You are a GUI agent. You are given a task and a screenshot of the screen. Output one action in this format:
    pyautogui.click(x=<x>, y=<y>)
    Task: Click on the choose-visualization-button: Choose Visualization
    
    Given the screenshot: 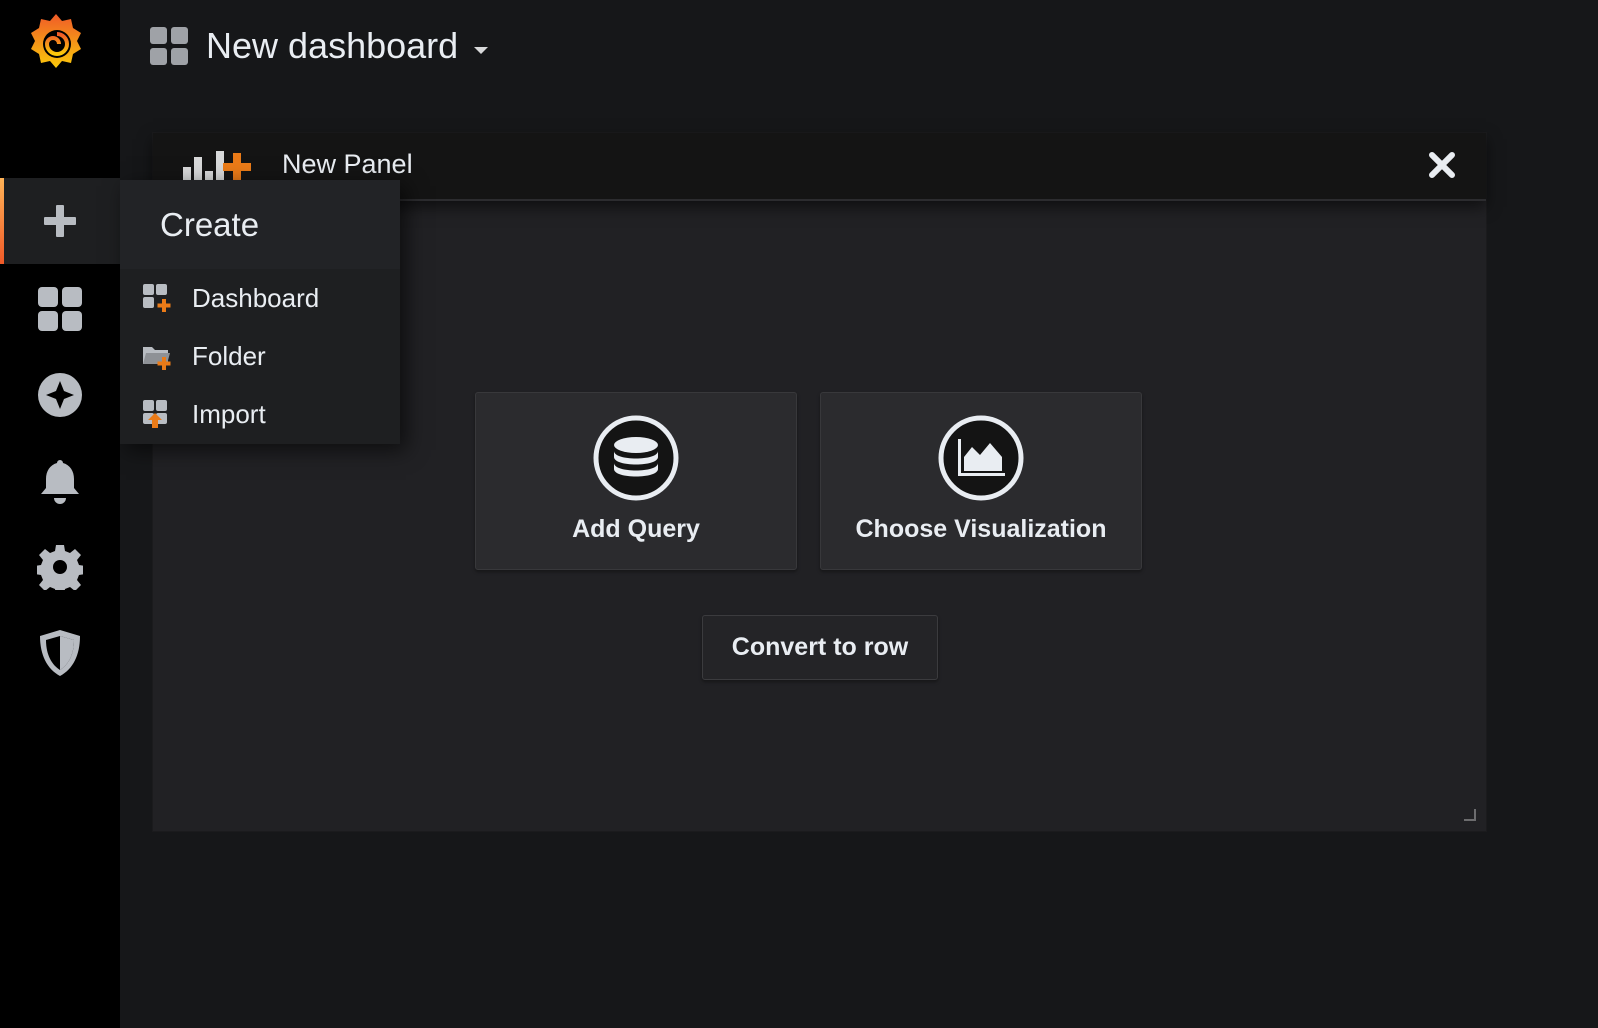 What is the action you would take?
    pyautogui.click(x=981, y=481)
    